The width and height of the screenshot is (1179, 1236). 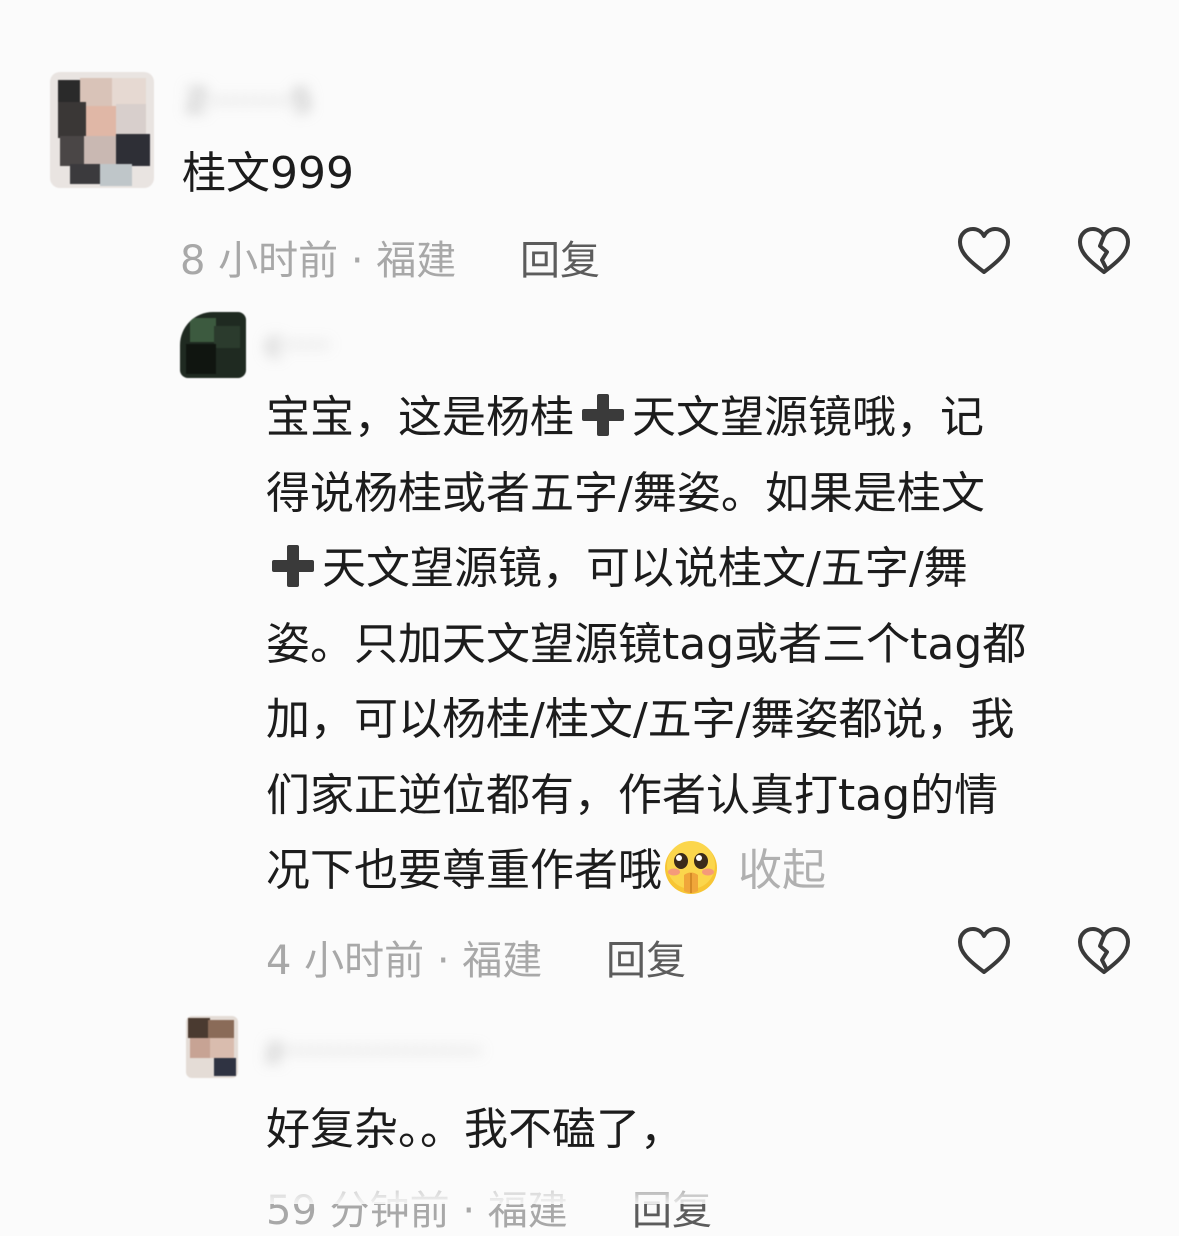 I want to click on text-line: 姿。只加天文望源镜tag或者三个tag都, so click(x=646, y=644).